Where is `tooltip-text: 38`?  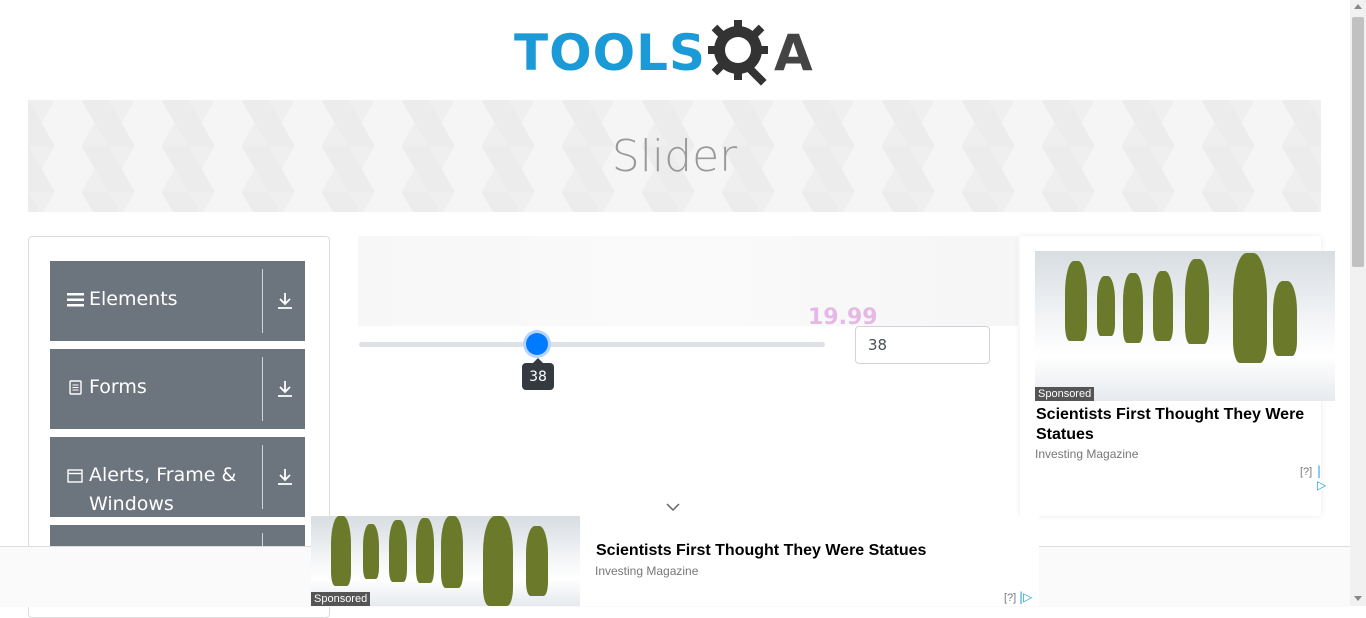
tooltip-text: 38 is located at coordinates (538, 376).